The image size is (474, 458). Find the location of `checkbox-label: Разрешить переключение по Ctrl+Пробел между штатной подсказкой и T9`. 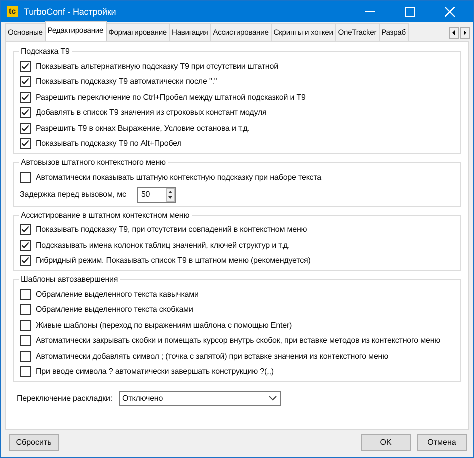

checkbox-label: Разрешить переключение по Ctrl+Пробел между штатной подсказкой и T9 is located at coordinates (171, 97).